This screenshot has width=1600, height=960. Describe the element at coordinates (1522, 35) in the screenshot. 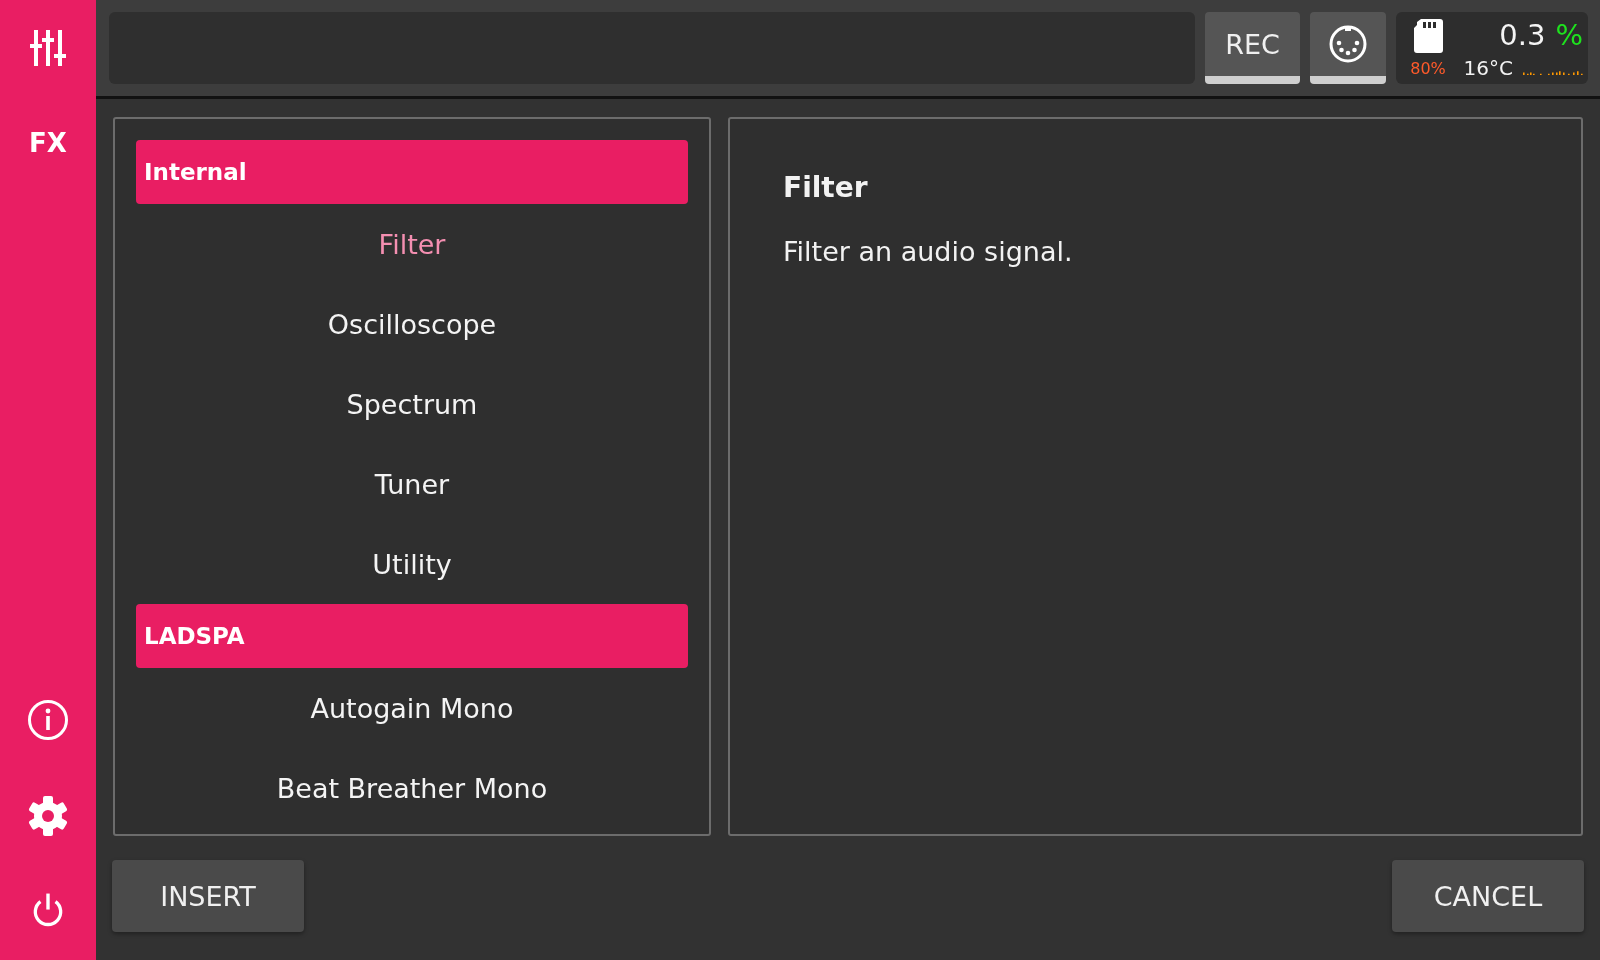

I see `cpu-load: 0.3` at that location.